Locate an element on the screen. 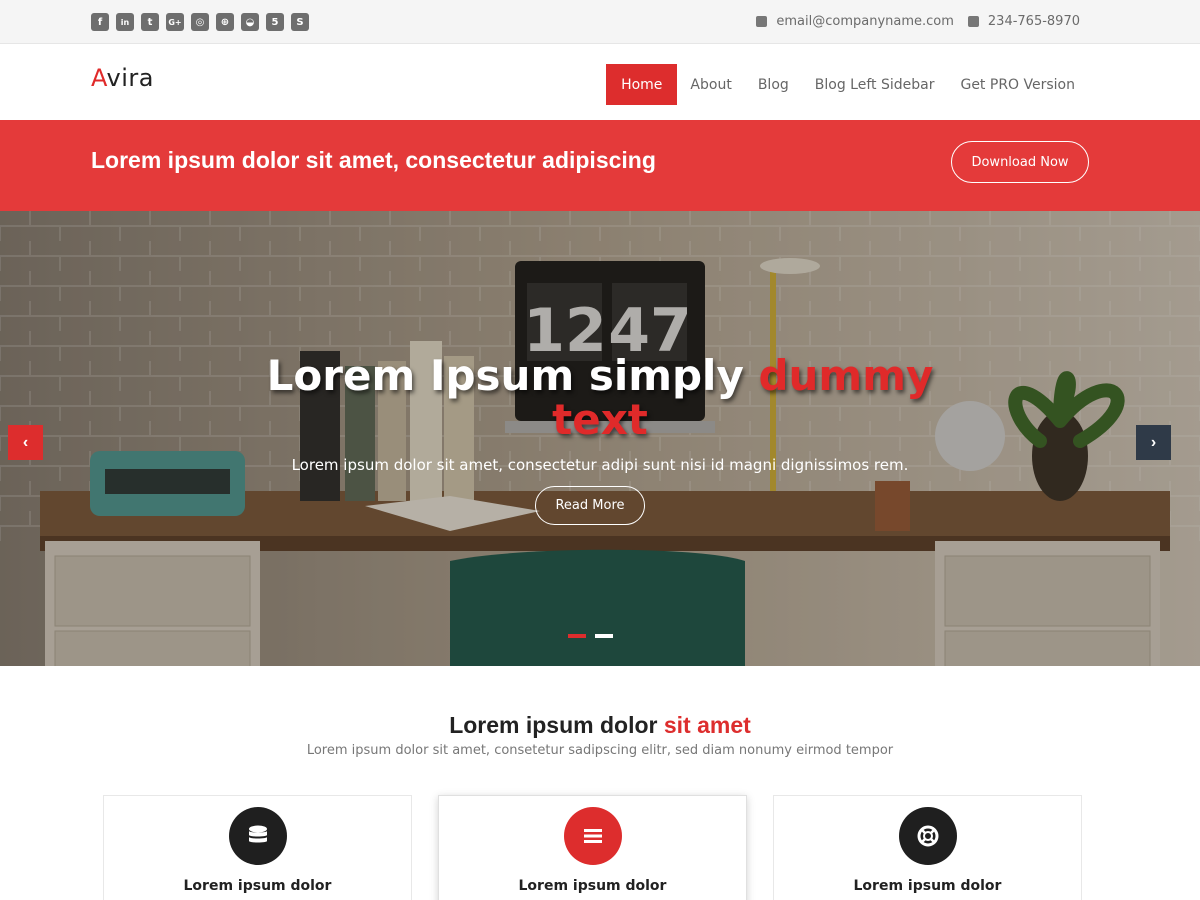 Image resolution: width=1200 pixels, height=900 pixels. section-title-main: Lorem ipsum dolor is located at coordinates (556, 725).